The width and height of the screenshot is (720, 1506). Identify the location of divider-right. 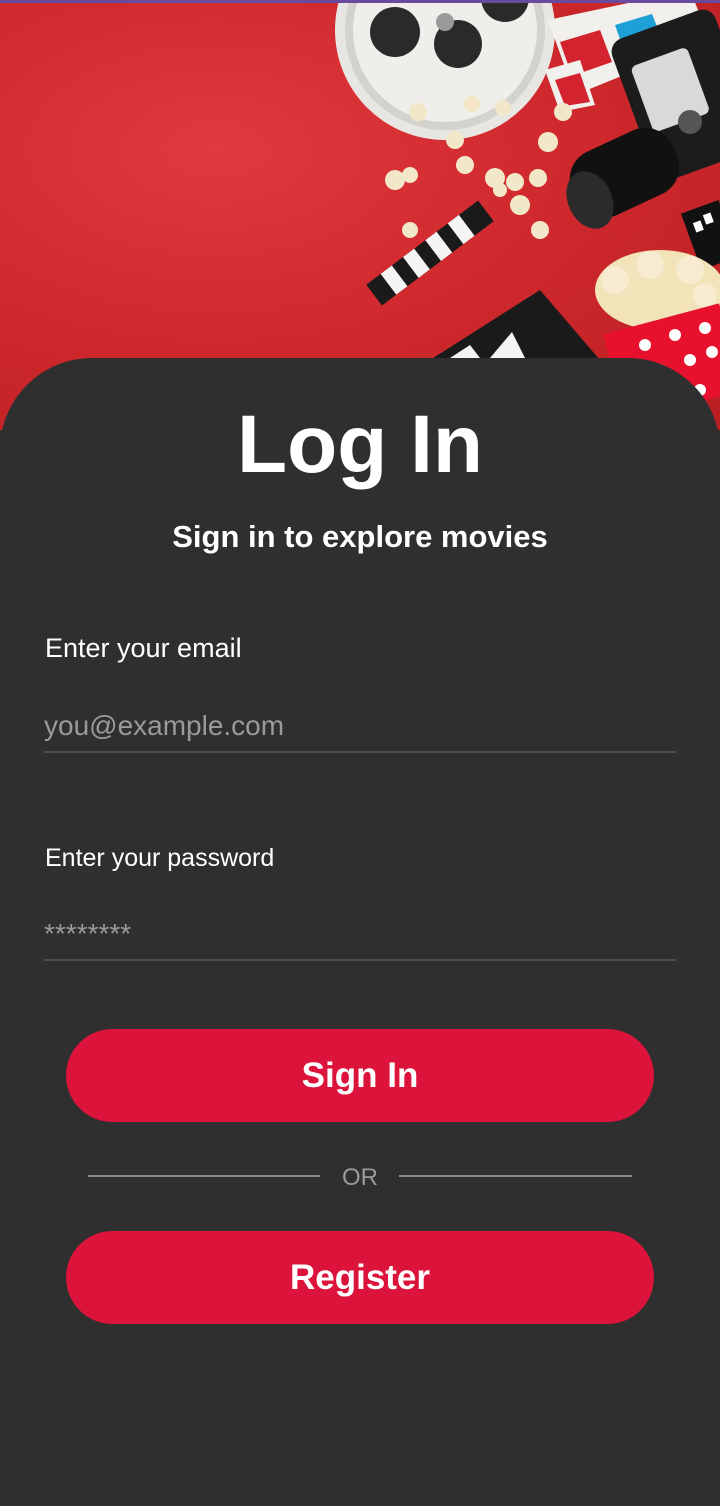
(515, 1176).